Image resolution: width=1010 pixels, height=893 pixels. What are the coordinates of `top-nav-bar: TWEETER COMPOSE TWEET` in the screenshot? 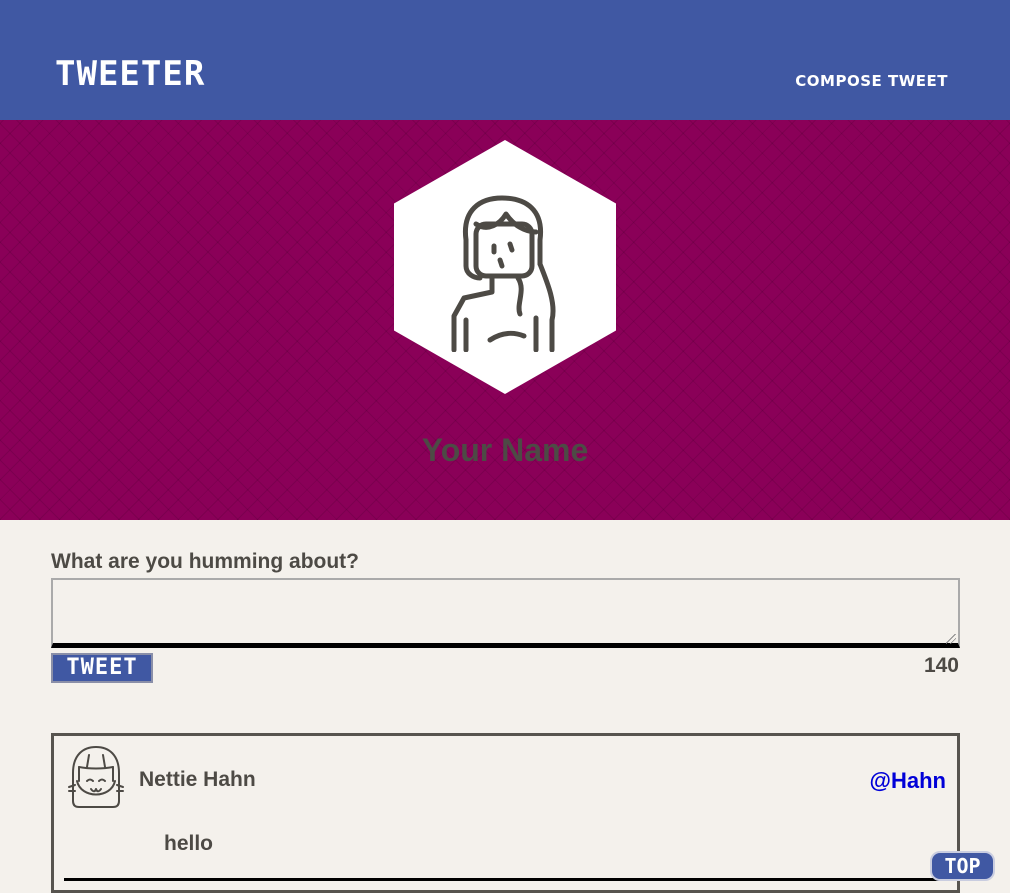 It's located at (505, 60).